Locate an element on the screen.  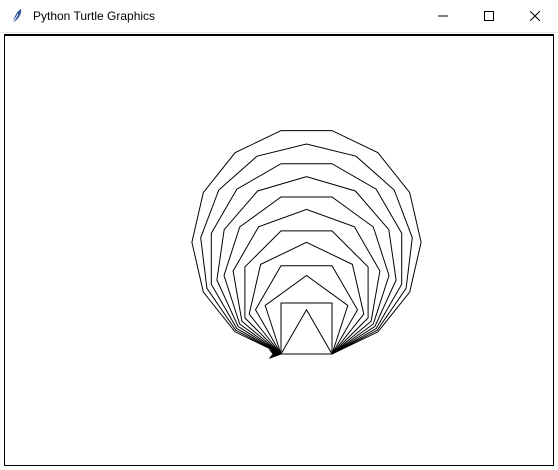
maximize-button is located at coordinates (489, 16).